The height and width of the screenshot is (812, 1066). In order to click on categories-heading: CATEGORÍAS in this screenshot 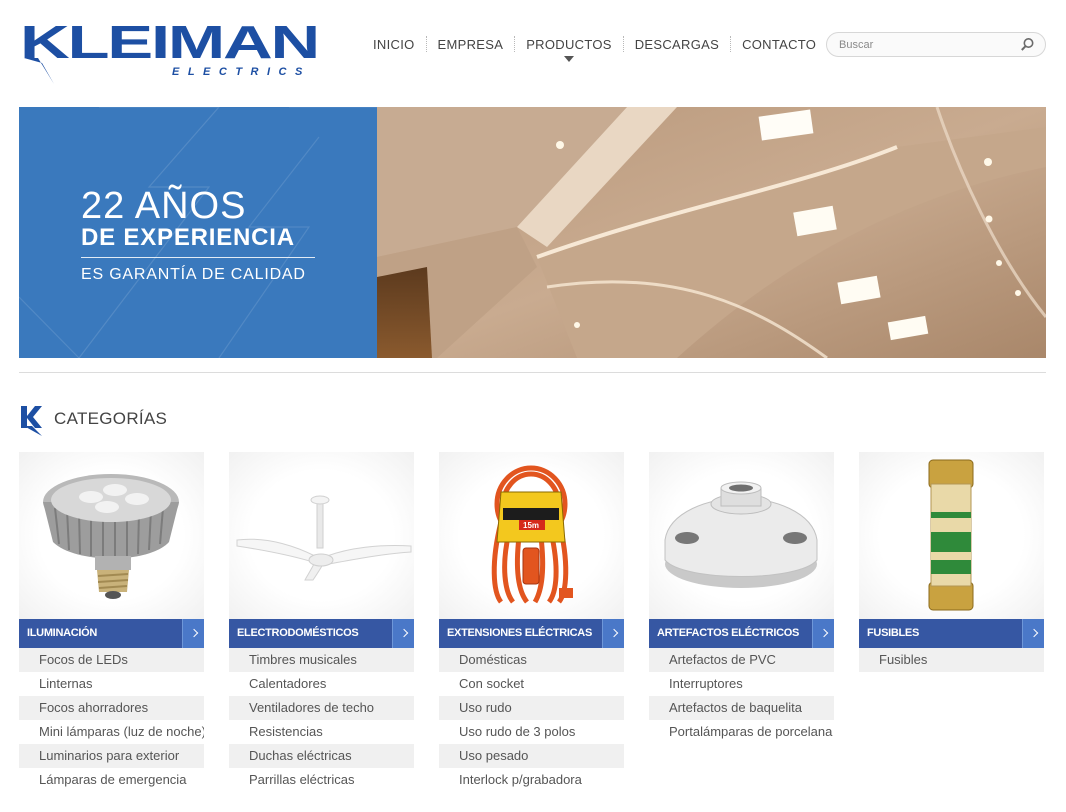, I will do `click(93, 420)`.